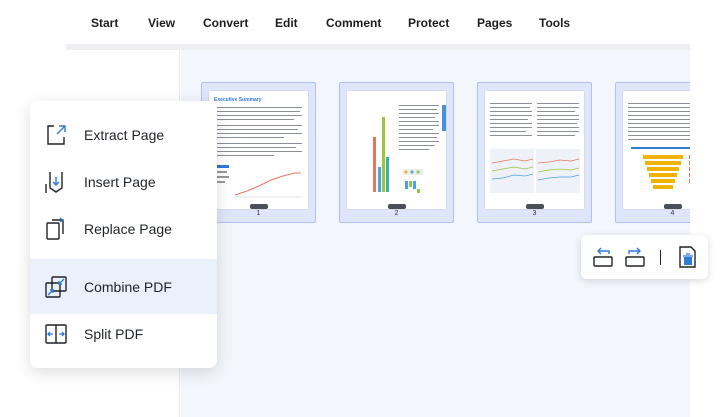  What do you see at coordinates (286, 23) in the screenshot?
I see `menu-edit: Edit` at bounding box center [286, 23].